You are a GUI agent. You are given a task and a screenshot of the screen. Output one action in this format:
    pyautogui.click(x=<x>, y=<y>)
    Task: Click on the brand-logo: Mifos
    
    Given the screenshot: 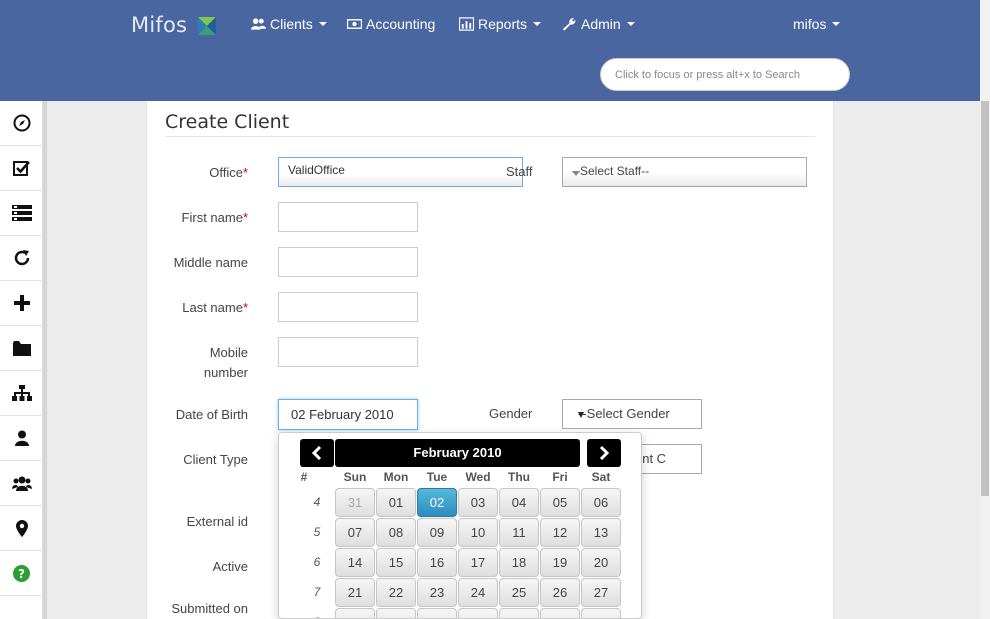 What is the action you would take?
    pyautogui.click(x=173, y=26)
    